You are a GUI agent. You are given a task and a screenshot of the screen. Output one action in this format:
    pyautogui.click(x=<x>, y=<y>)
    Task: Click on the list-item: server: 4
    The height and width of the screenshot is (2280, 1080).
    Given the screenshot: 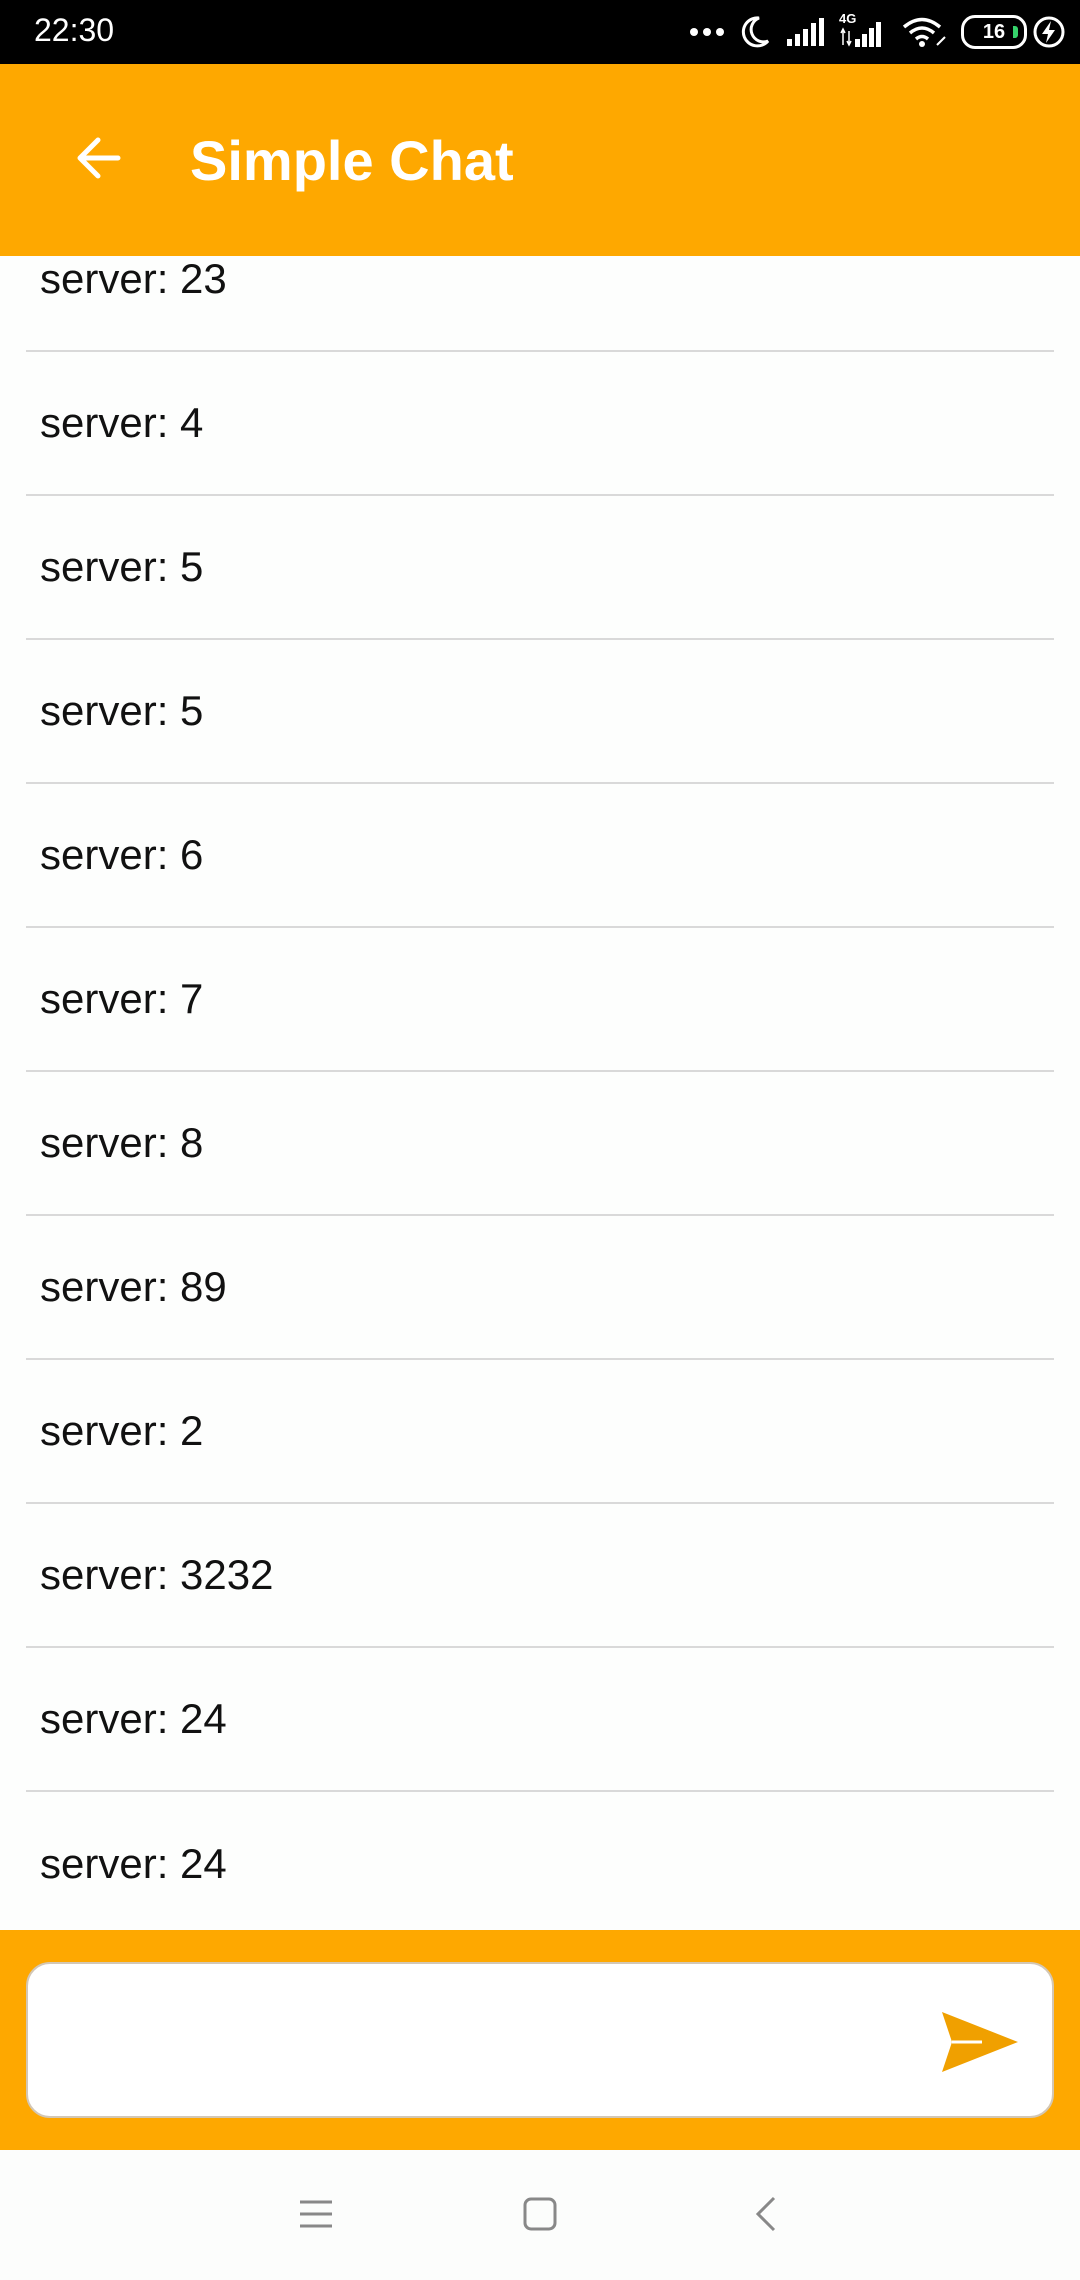 What is the action you would take?
    pyautogui.click(x=540, y=424)
    